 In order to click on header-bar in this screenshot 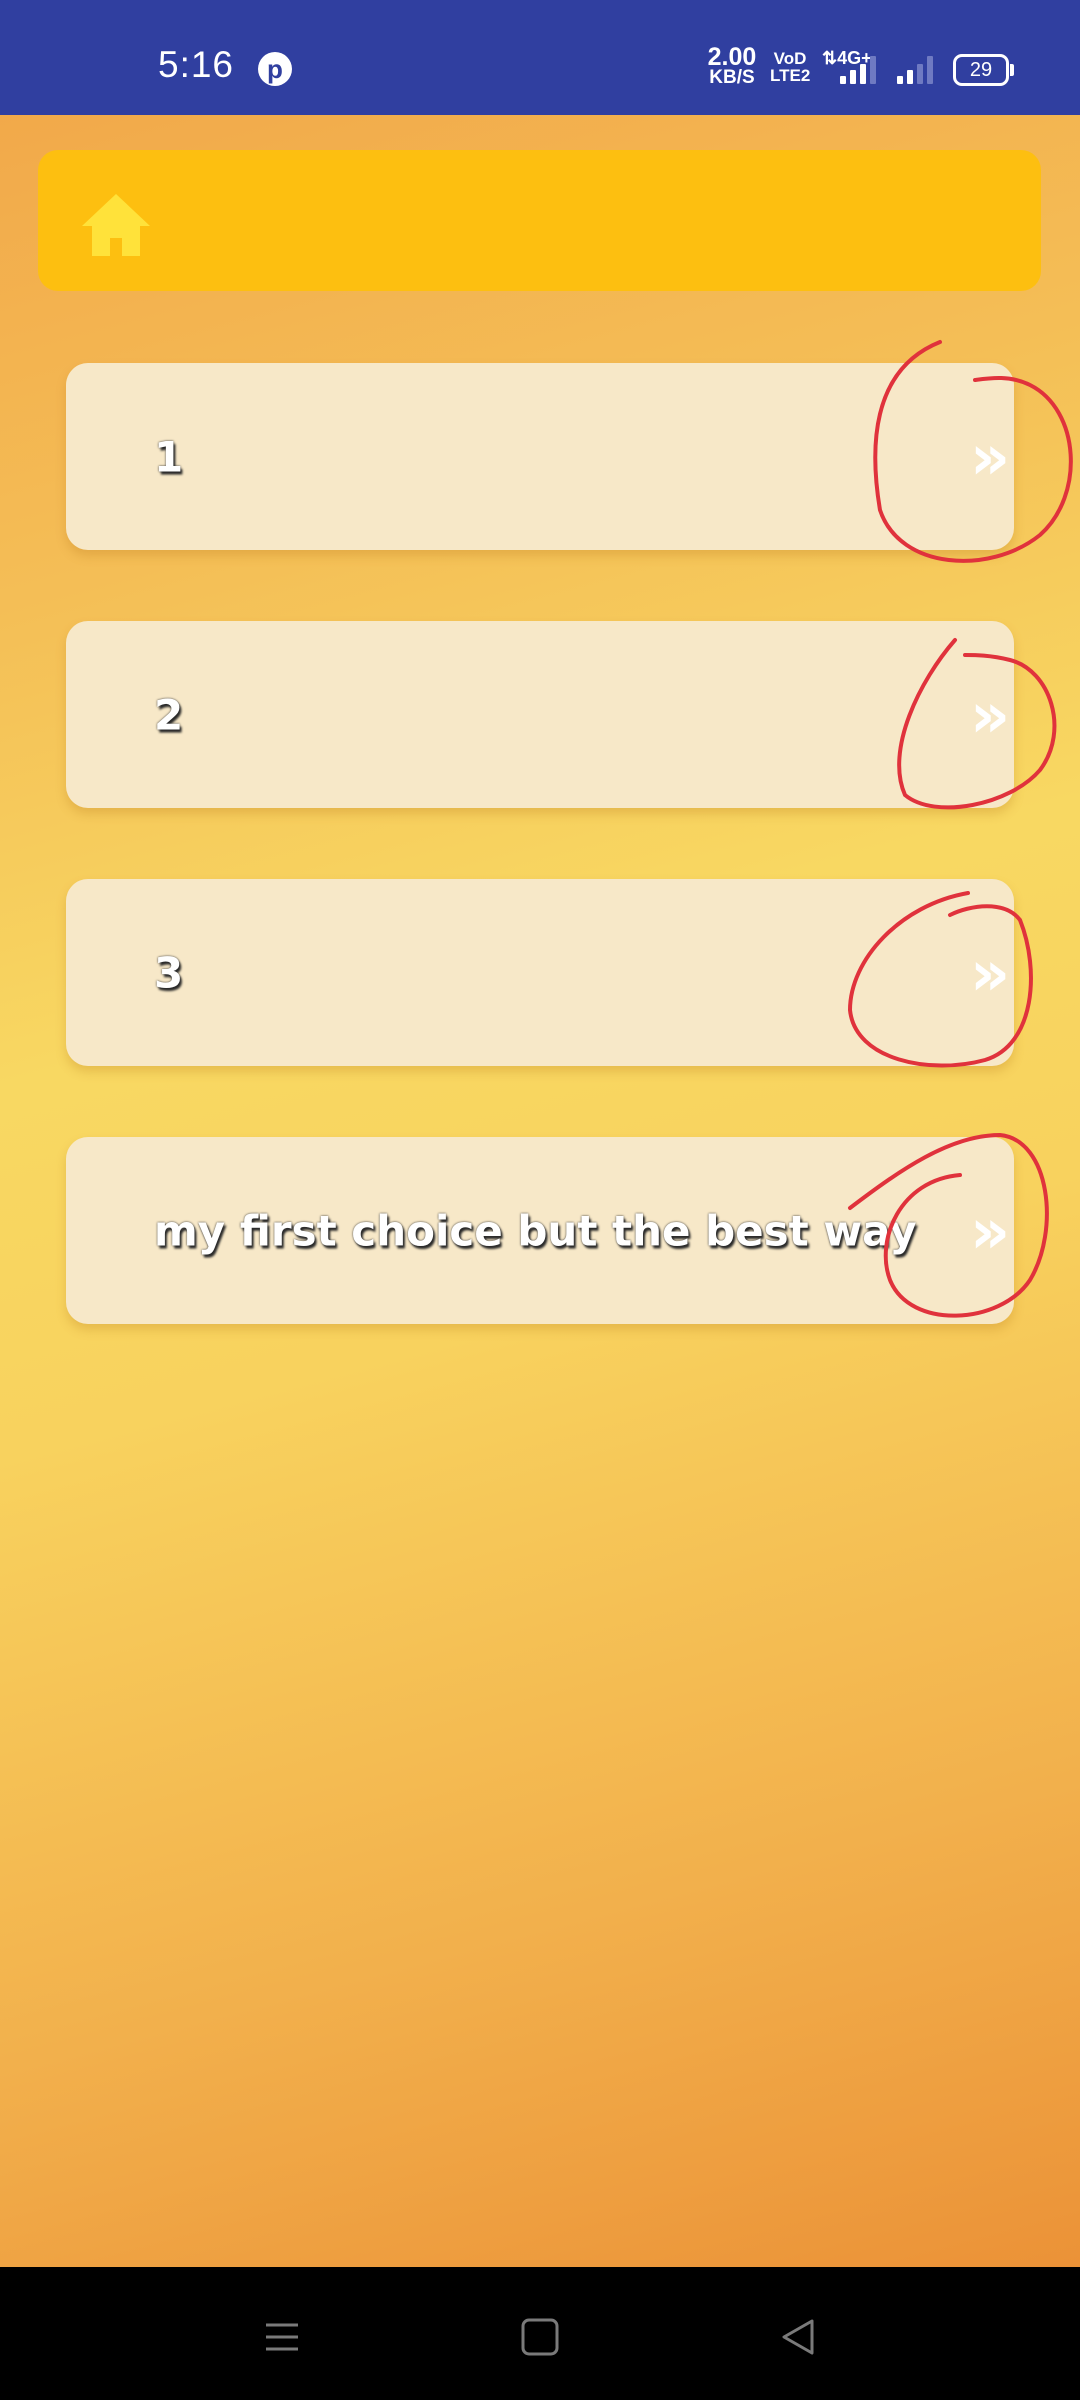, I will do `click(539, 220)`.